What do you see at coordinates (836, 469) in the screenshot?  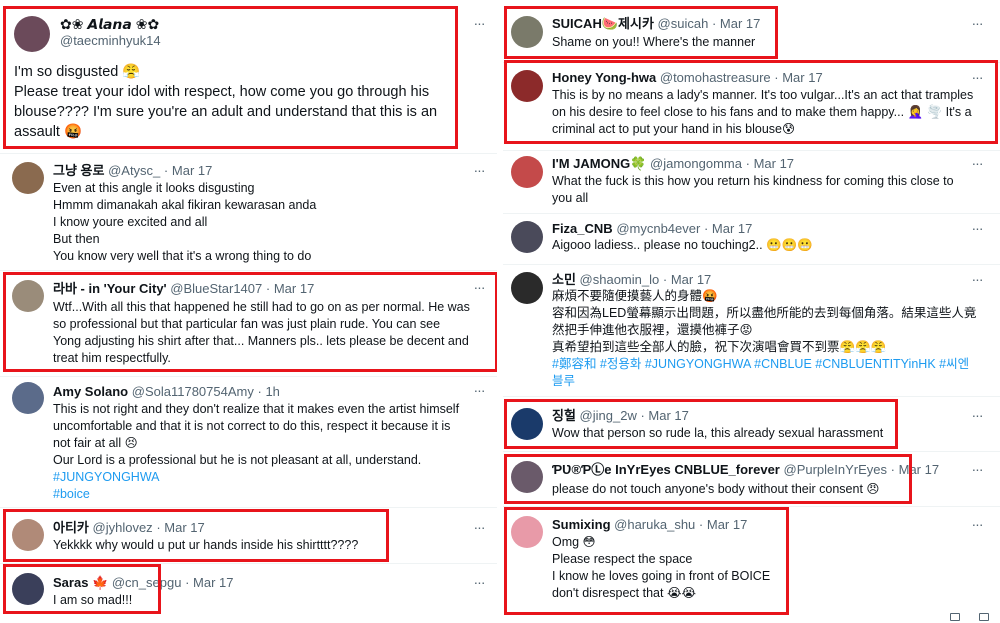 I see `user-handle: @PurpleInYrEyes` at bounding box center [836, 469].